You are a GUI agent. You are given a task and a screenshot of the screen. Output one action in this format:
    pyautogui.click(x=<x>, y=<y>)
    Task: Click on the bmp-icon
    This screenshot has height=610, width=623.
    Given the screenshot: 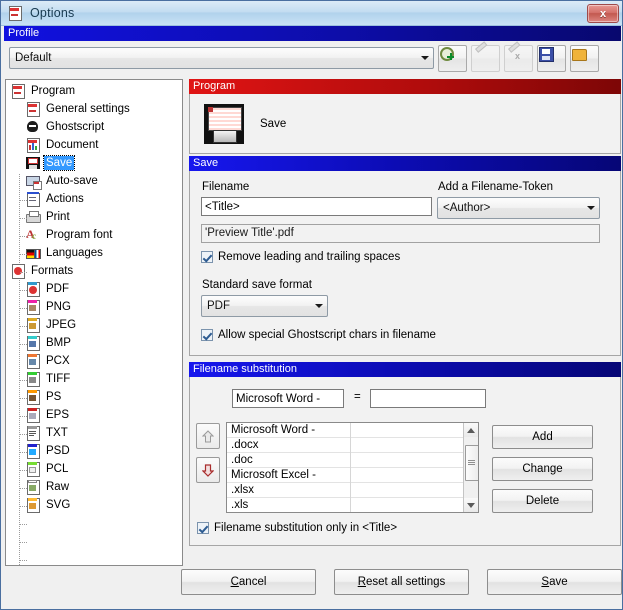 What is the action you would take?
    pyautogui.click(x=33, y=343)
    